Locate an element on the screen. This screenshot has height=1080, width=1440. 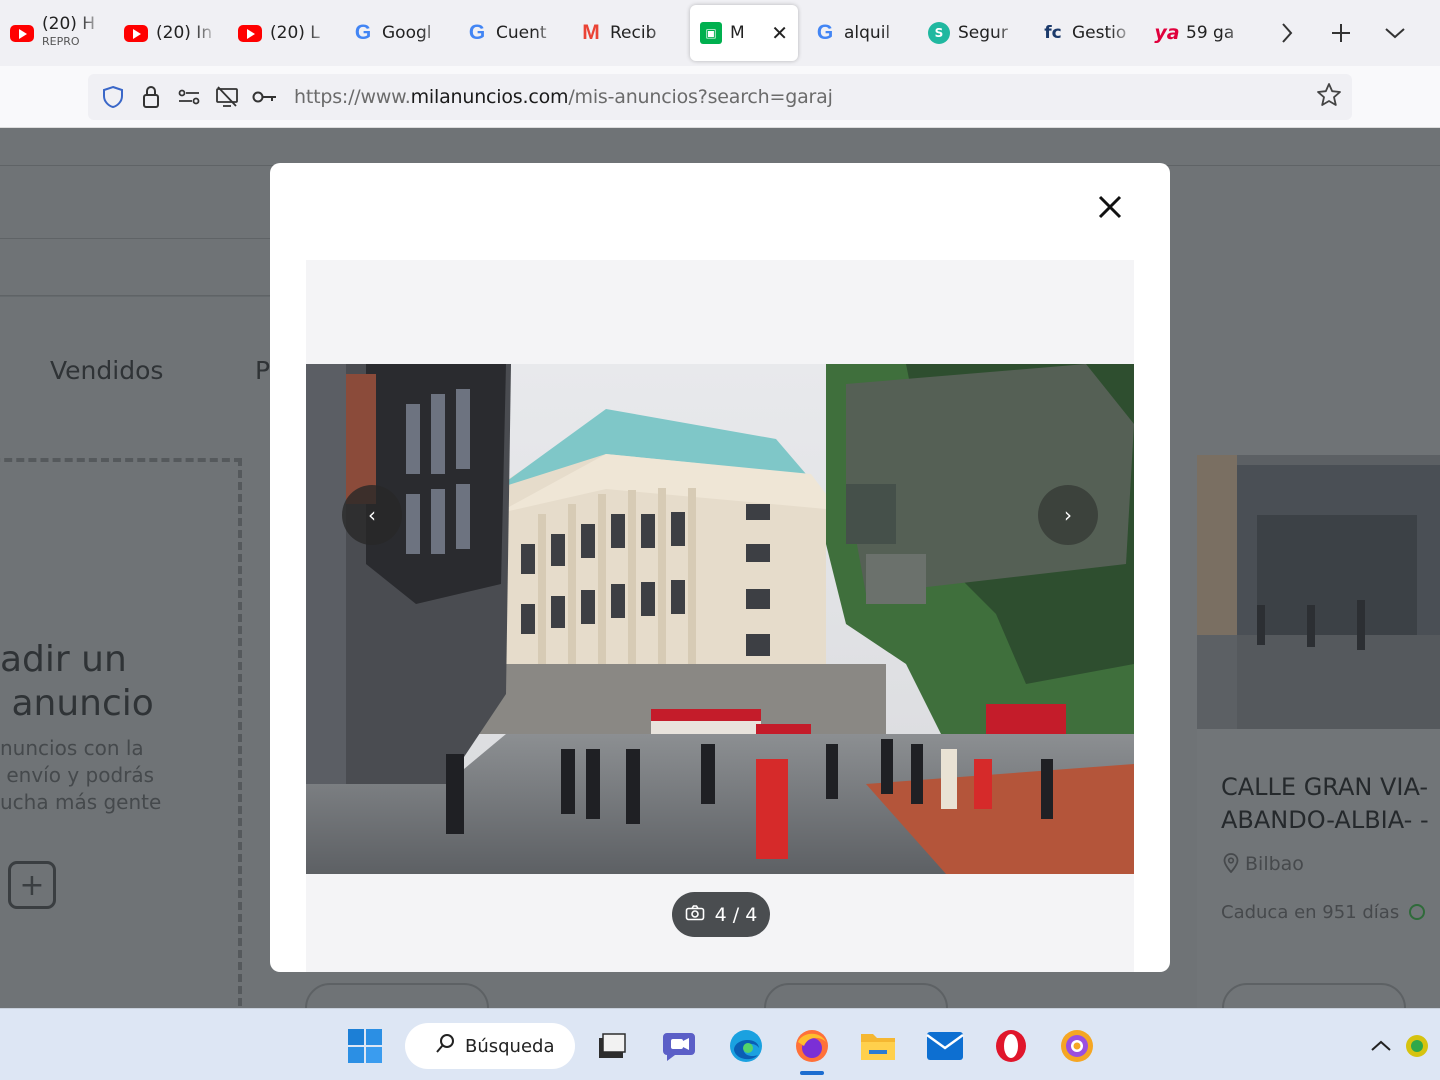
tab-title: Googl is located at coordinates (407, 33).